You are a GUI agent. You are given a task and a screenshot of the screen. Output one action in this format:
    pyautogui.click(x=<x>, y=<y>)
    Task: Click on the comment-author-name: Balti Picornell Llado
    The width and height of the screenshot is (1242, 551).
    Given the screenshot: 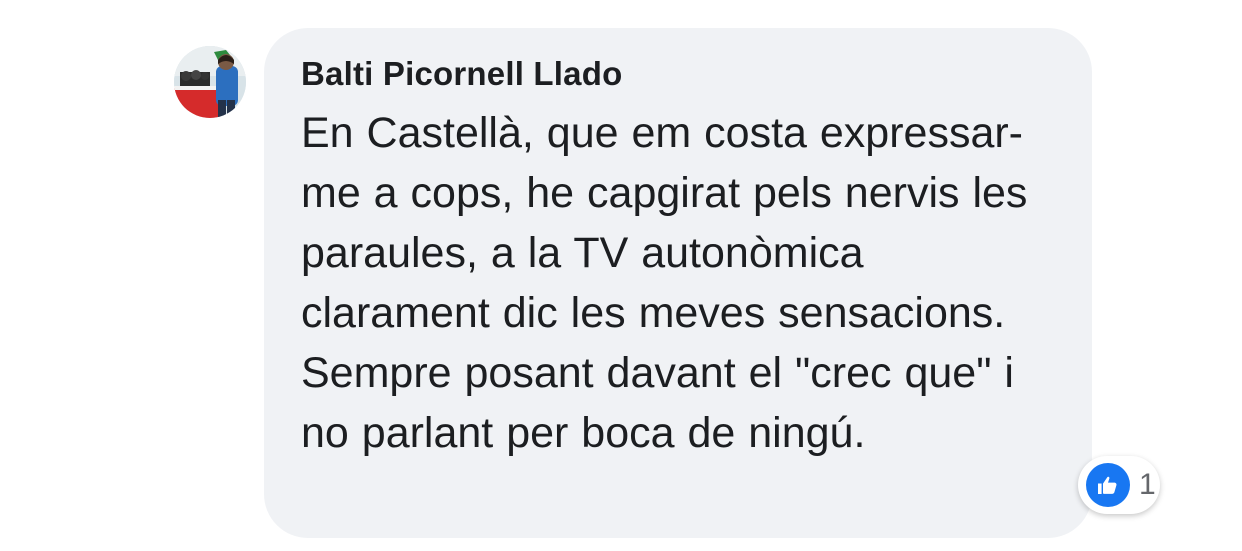 What is the action you would take?
    pyautogui.click(x=678, y=74)
    